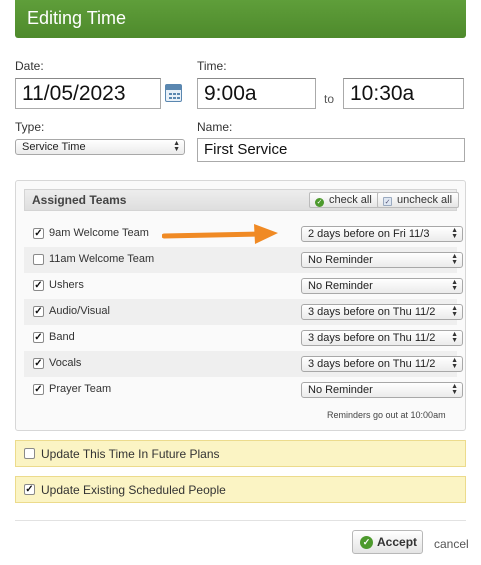 The image size is (481, 565). Describe the element at coordinates (256, 93) in the screenshot. I see `start-time-input: 9:00a` at that location.